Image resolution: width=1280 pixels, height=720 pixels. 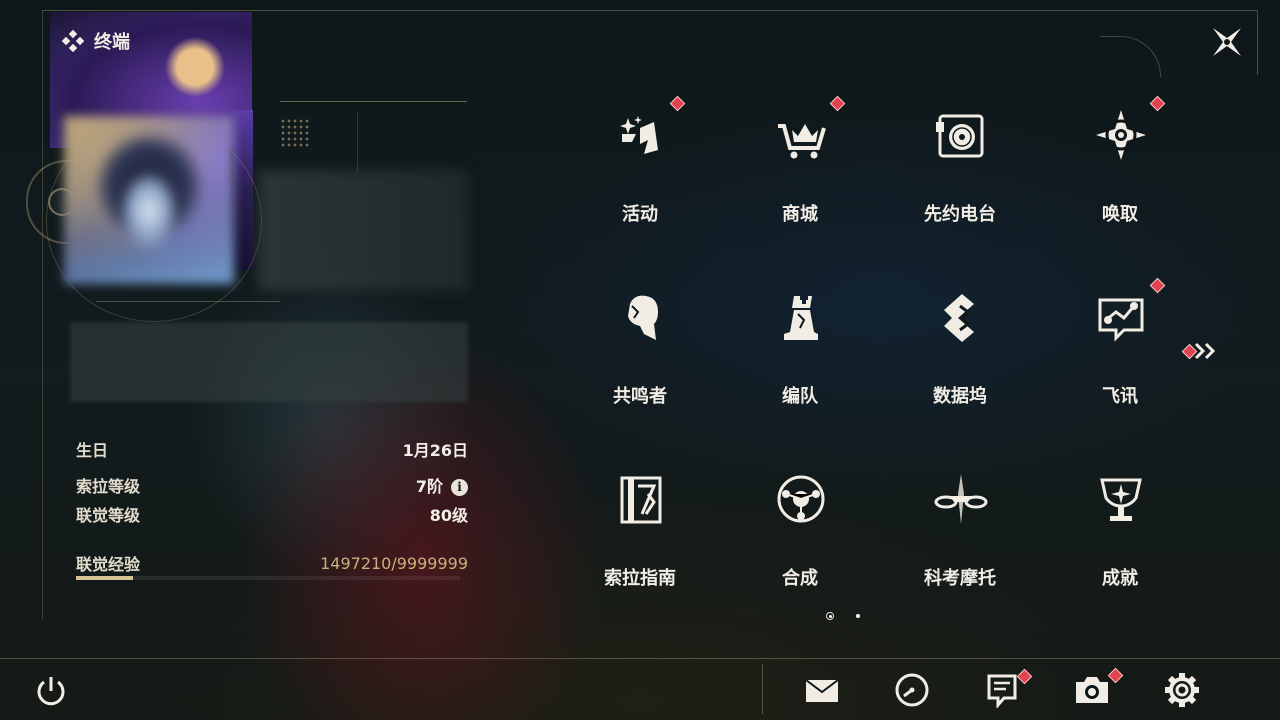 What do you see at coordinates (800, 578) in the screenshot?
I see `menu-item-label: 合成` at bounding box center [800, 578].